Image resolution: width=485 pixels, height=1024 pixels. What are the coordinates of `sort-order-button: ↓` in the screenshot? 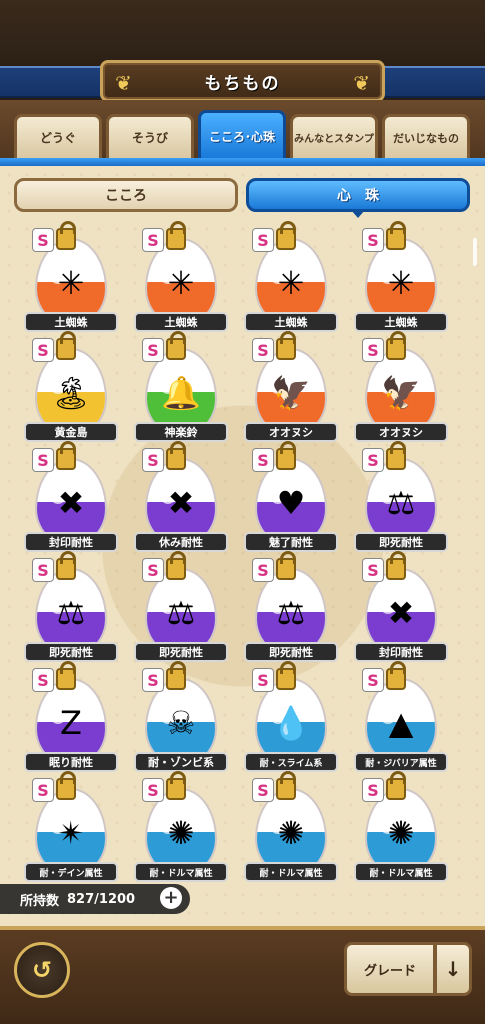 It's located at (454, 969).